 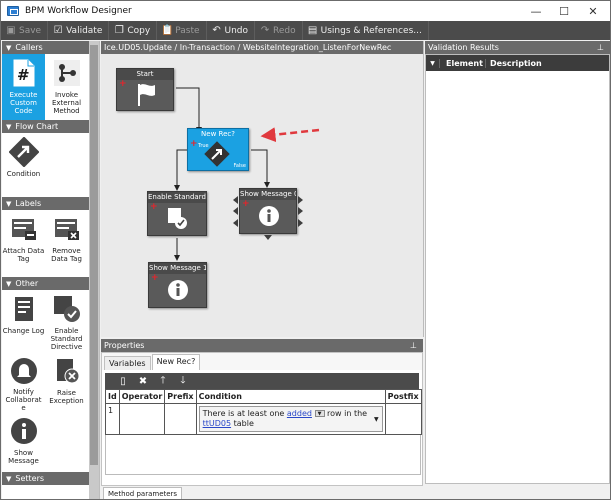 I want to click on tool-change-log: Change Log, so click(x=23, y=321).